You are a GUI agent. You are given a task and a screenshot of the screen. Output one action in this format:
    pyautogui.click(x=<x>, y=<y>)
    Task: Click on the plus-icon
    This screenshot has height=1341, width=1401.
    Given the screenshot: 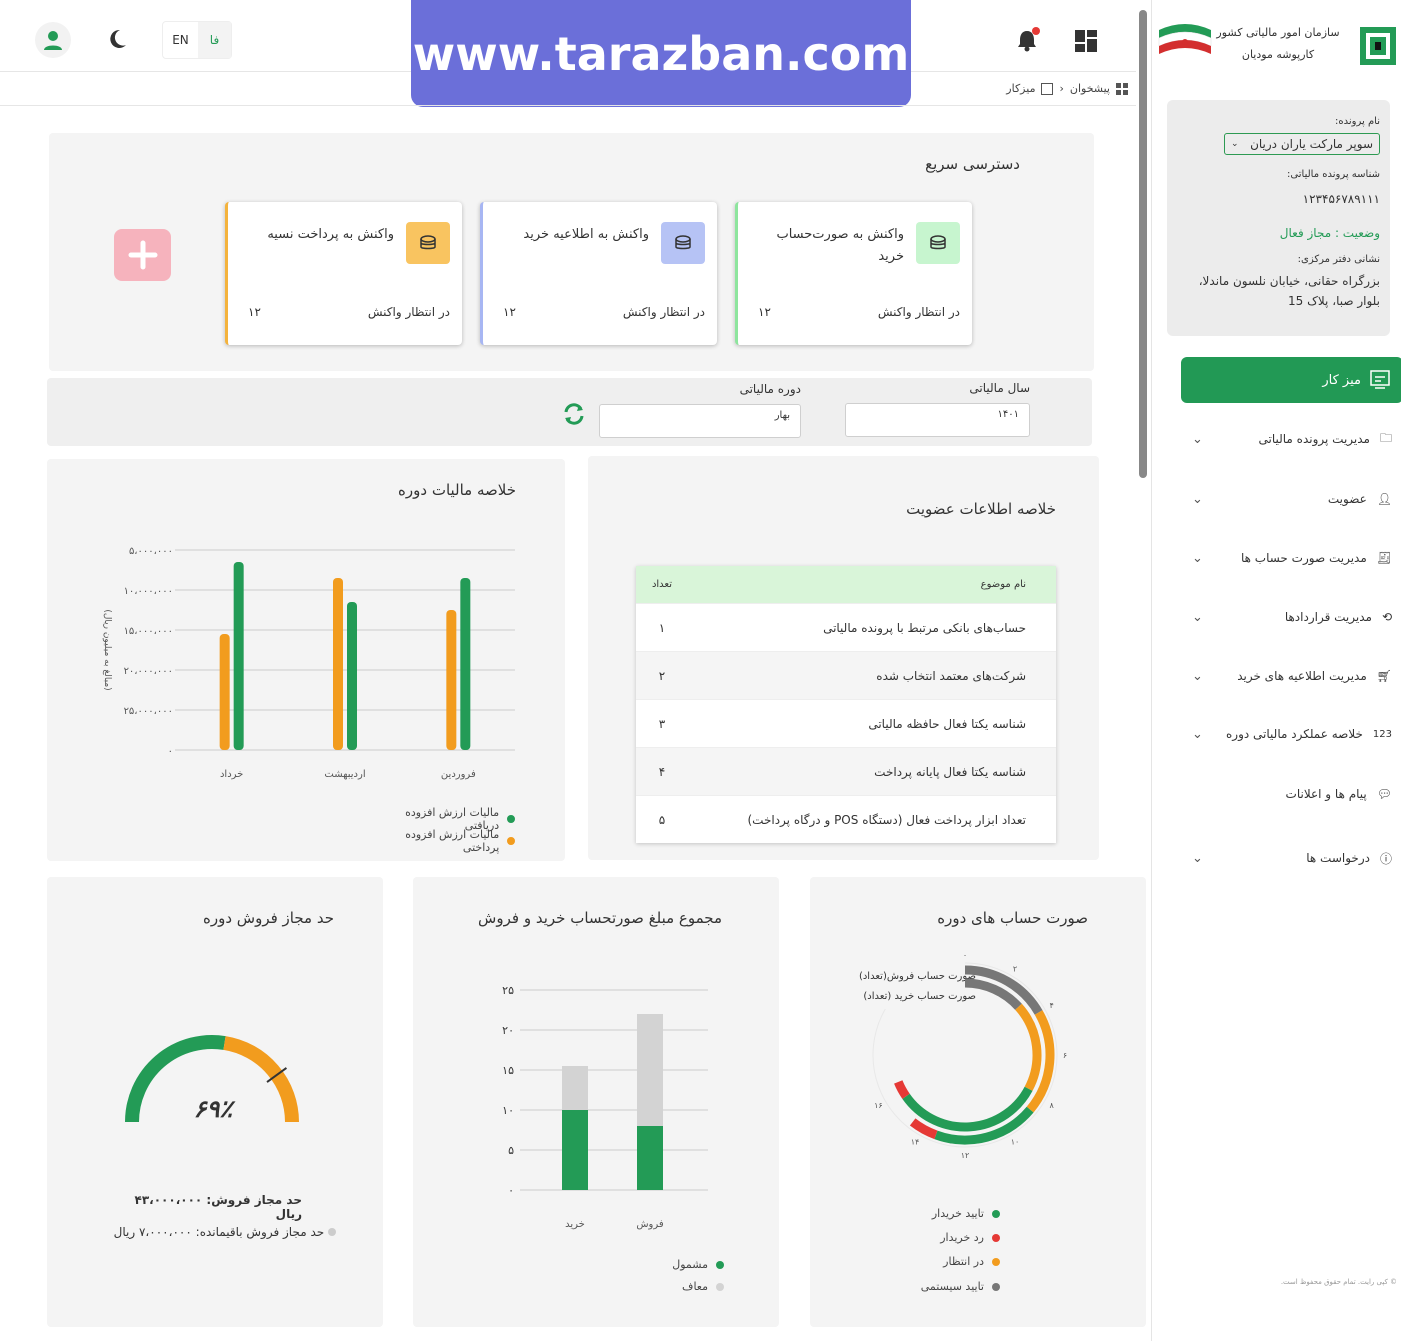 What is the action you would take?
    pyautogui.click(x=142, y=255)
    